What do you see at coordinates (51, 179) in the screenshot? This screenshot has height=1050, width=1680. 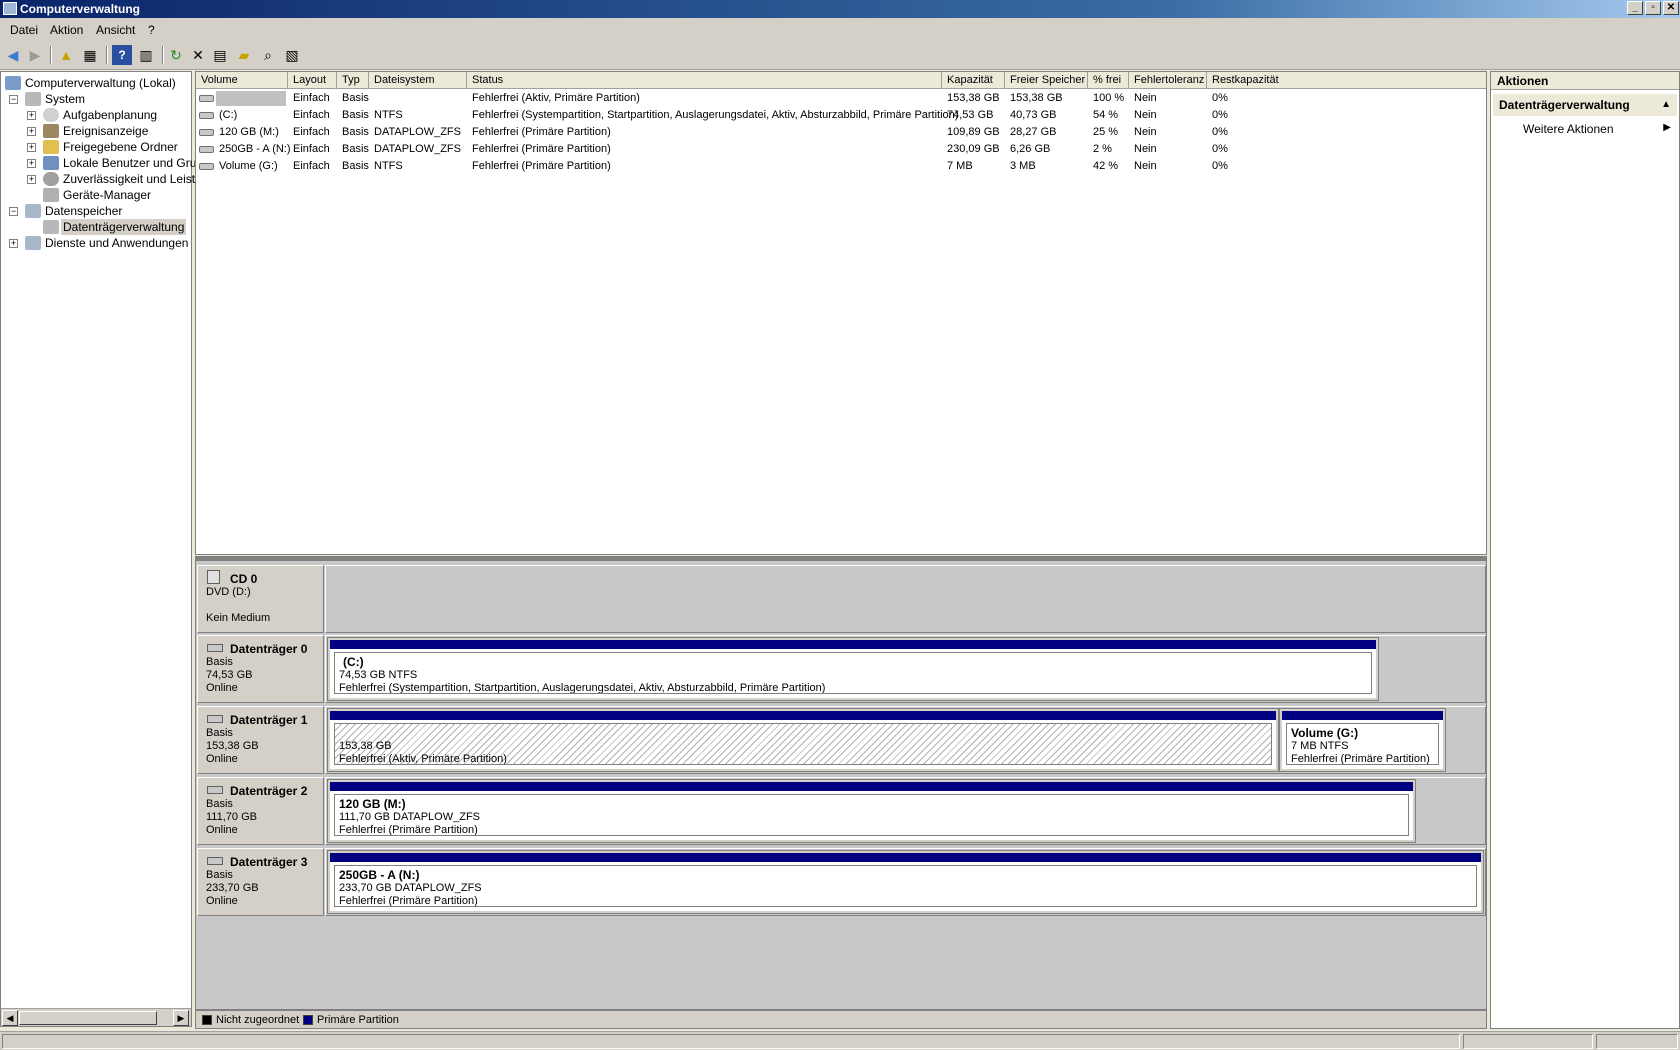 I see `performance-icon` at bounding box center [51, 179].